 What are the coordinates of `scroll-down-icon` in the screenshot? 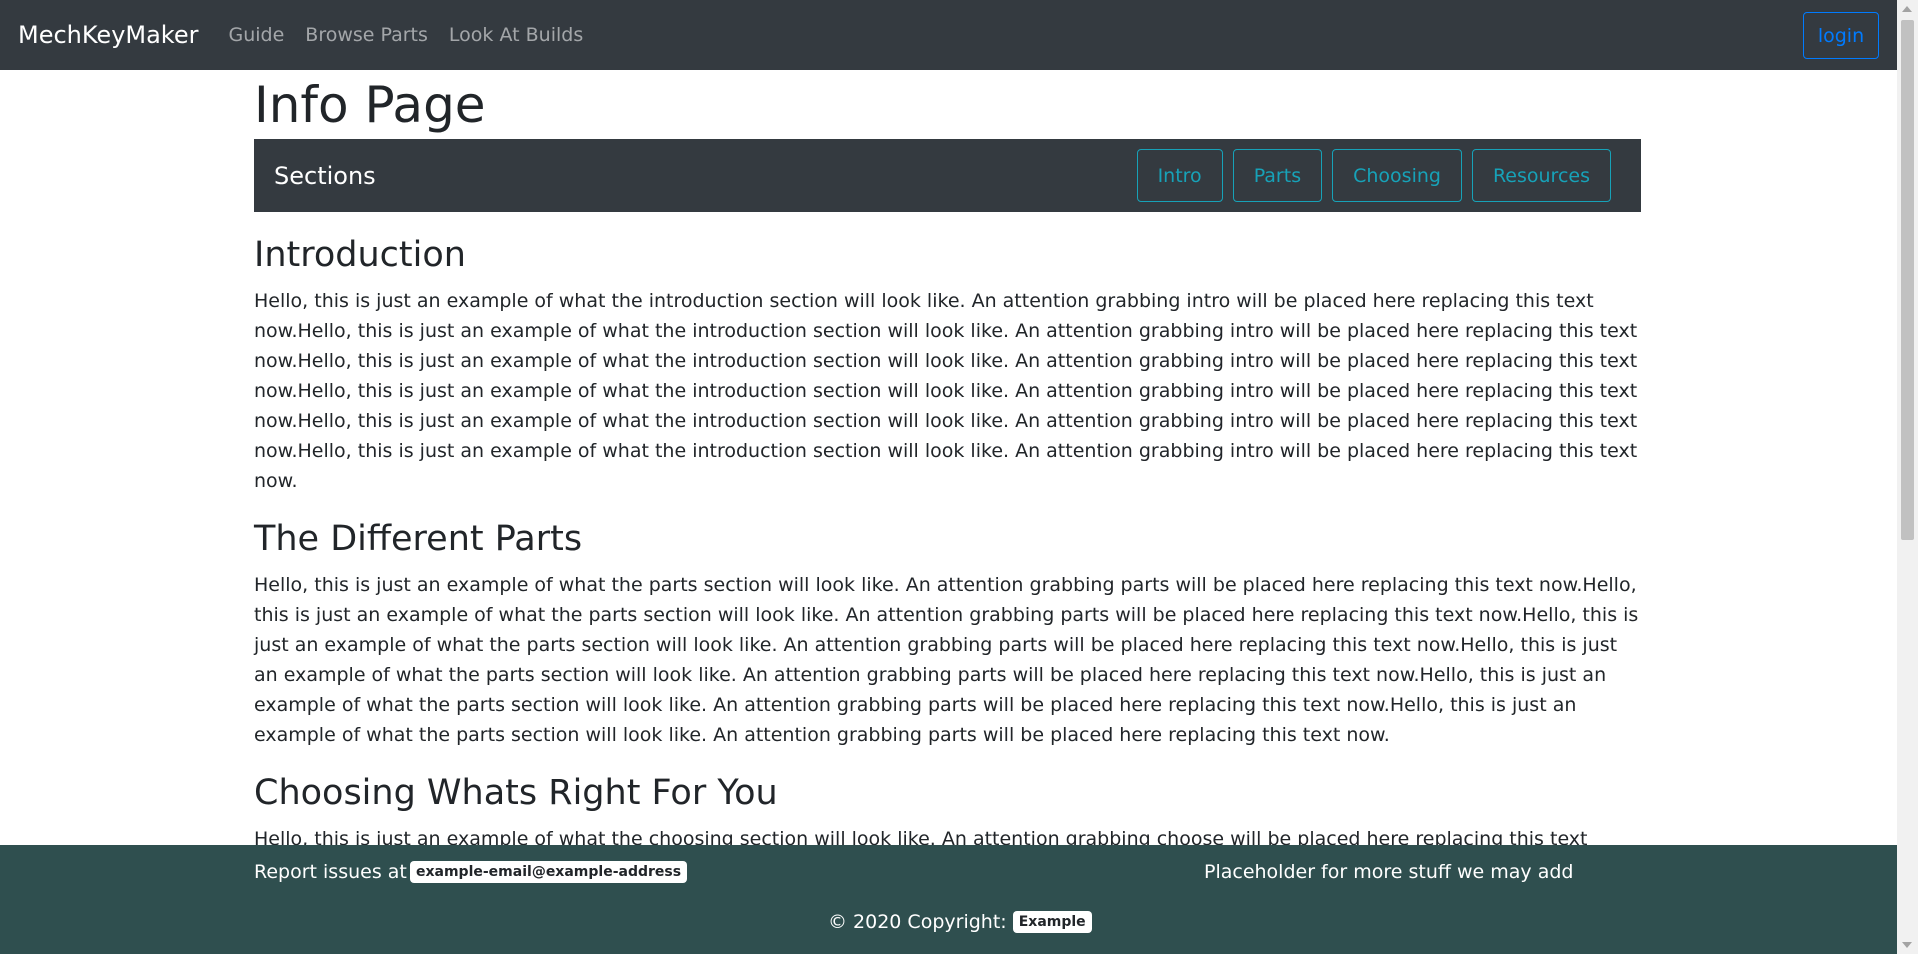 It's located at (1907, 945).